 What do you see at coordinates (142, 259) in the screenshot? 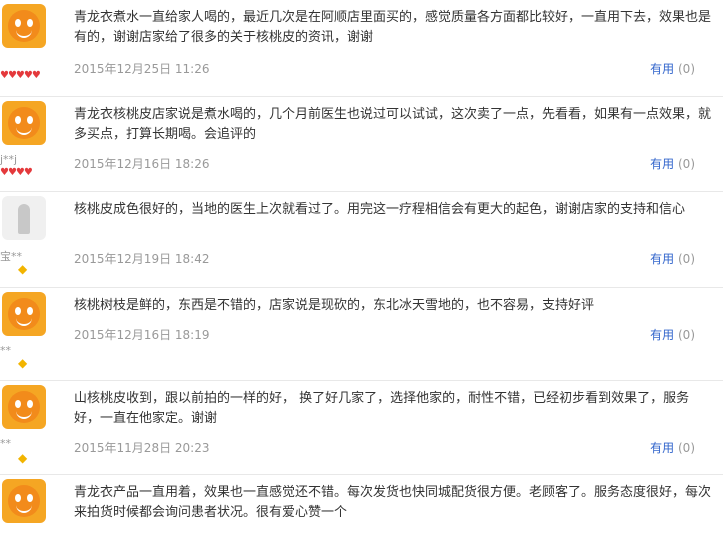
I see `review-date: 2015年12月19日 18:42` at bounding box center [142, 259].